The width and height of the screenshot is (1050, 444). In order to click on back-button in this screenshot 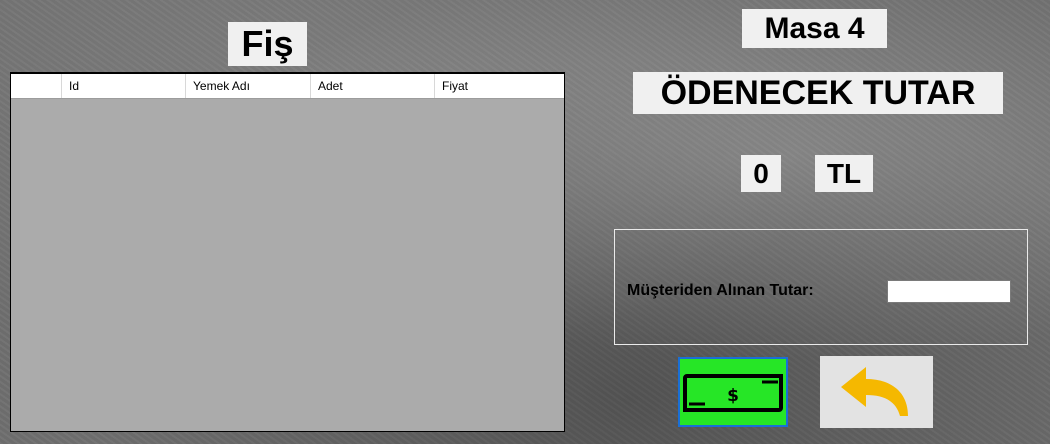, I will do `click(876, 392)`.